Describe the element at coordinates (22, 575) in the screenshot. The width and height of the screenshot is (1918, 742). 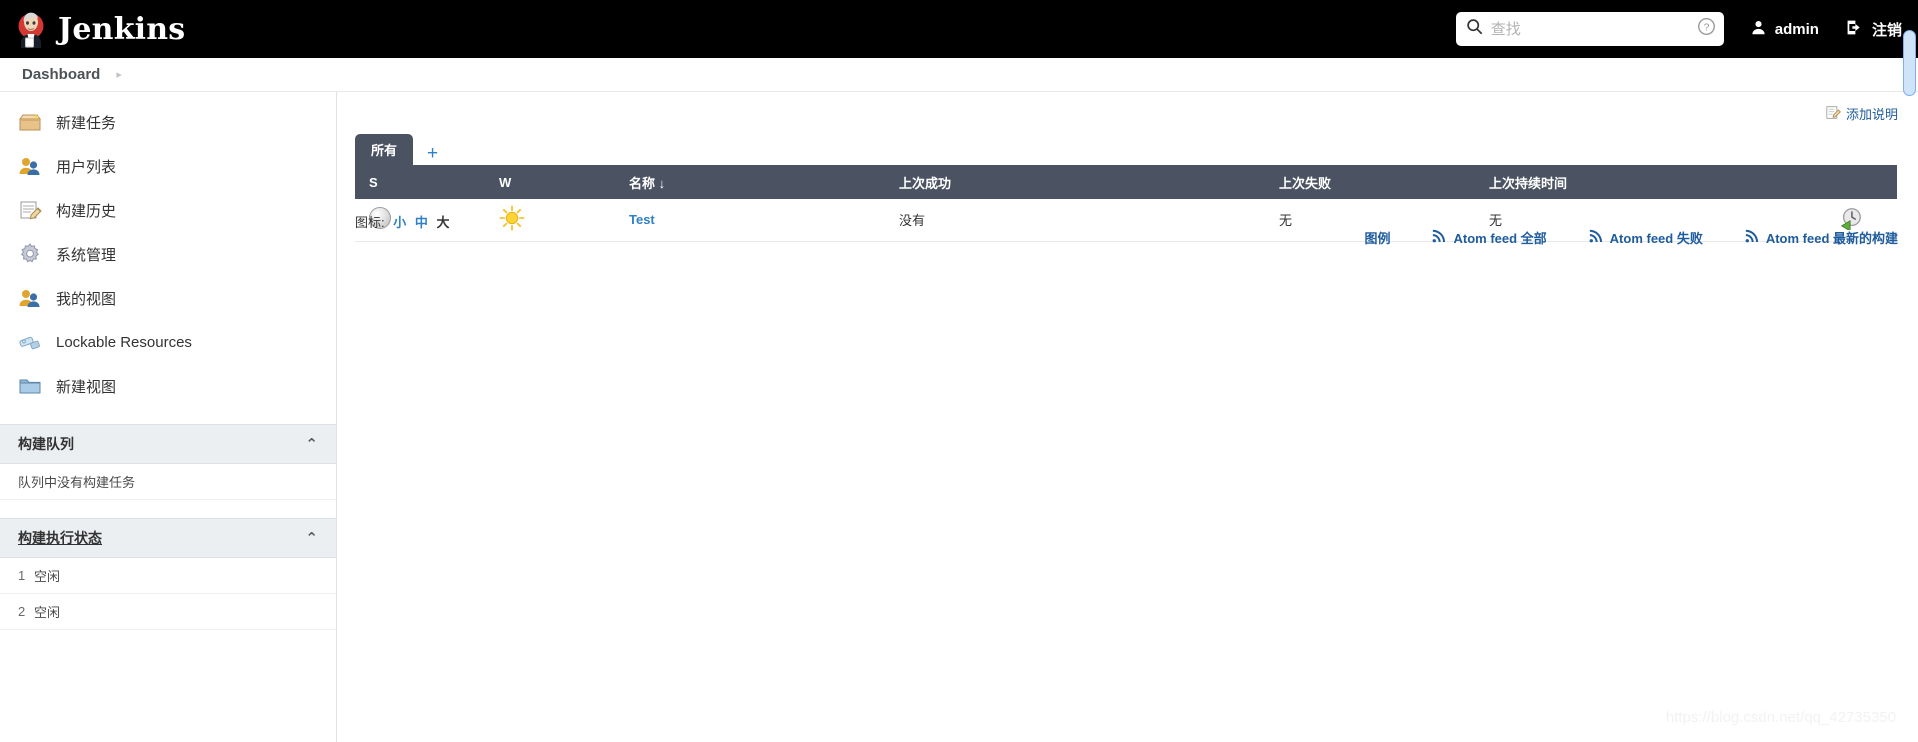
I see `executor-index: 1` at that location.